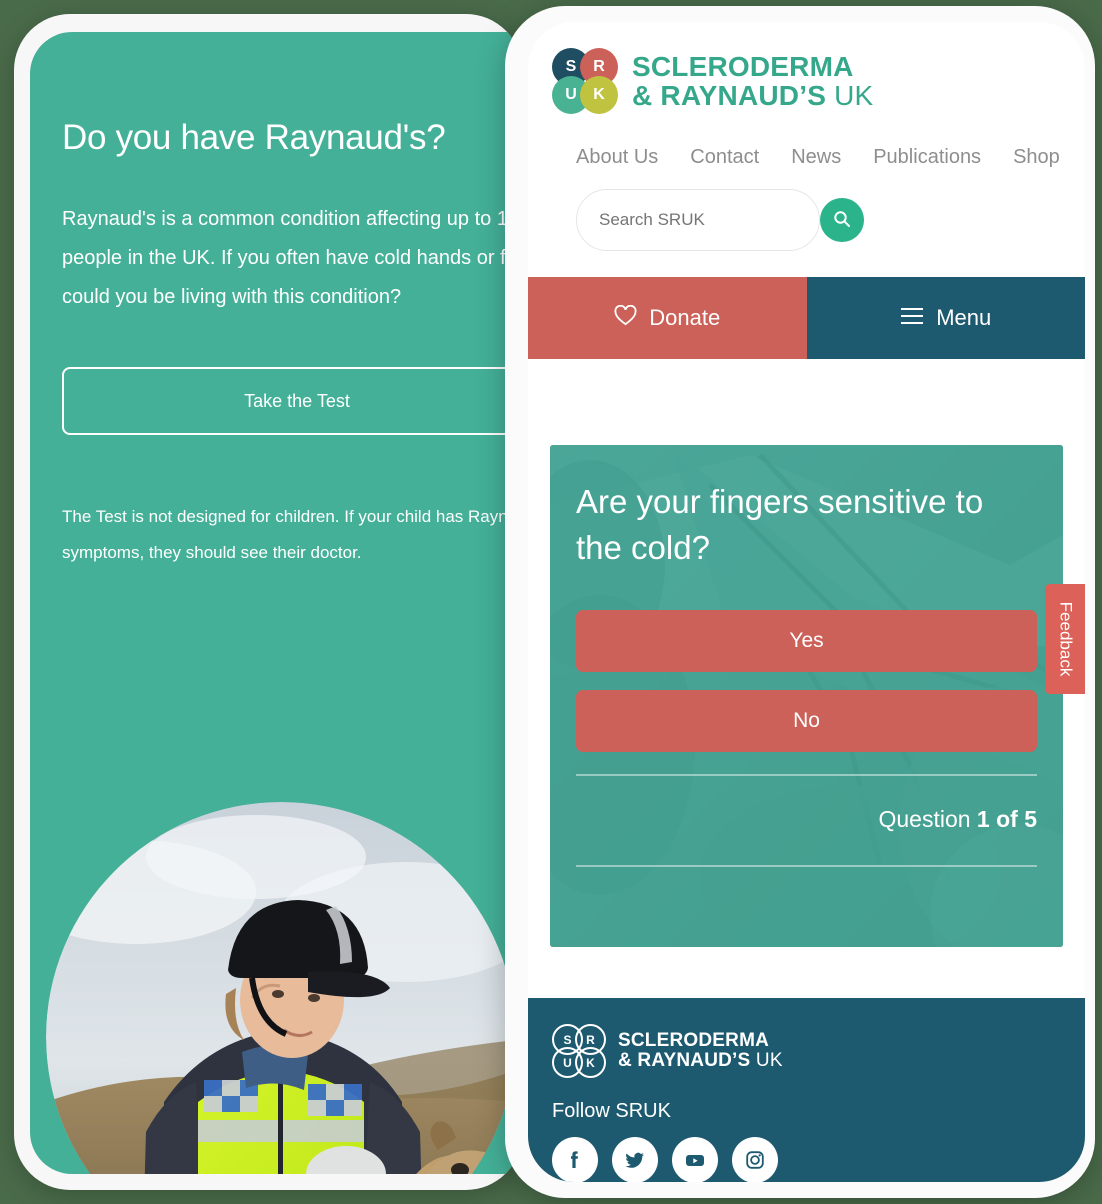 This screenshot has height=1204, width=1102. What do you see at coordinates (780, 524) in the screenshot?
I see `quiz-question-text: Are your fingers sensitive to the cold?` at bounding box center [780, 524].